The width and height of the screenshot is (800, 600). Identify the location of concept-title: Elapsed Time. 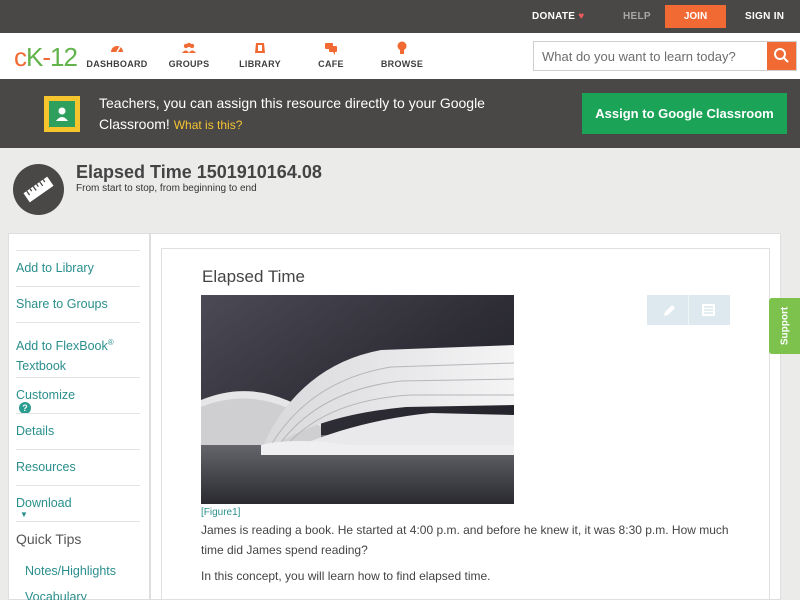
(253, 276).